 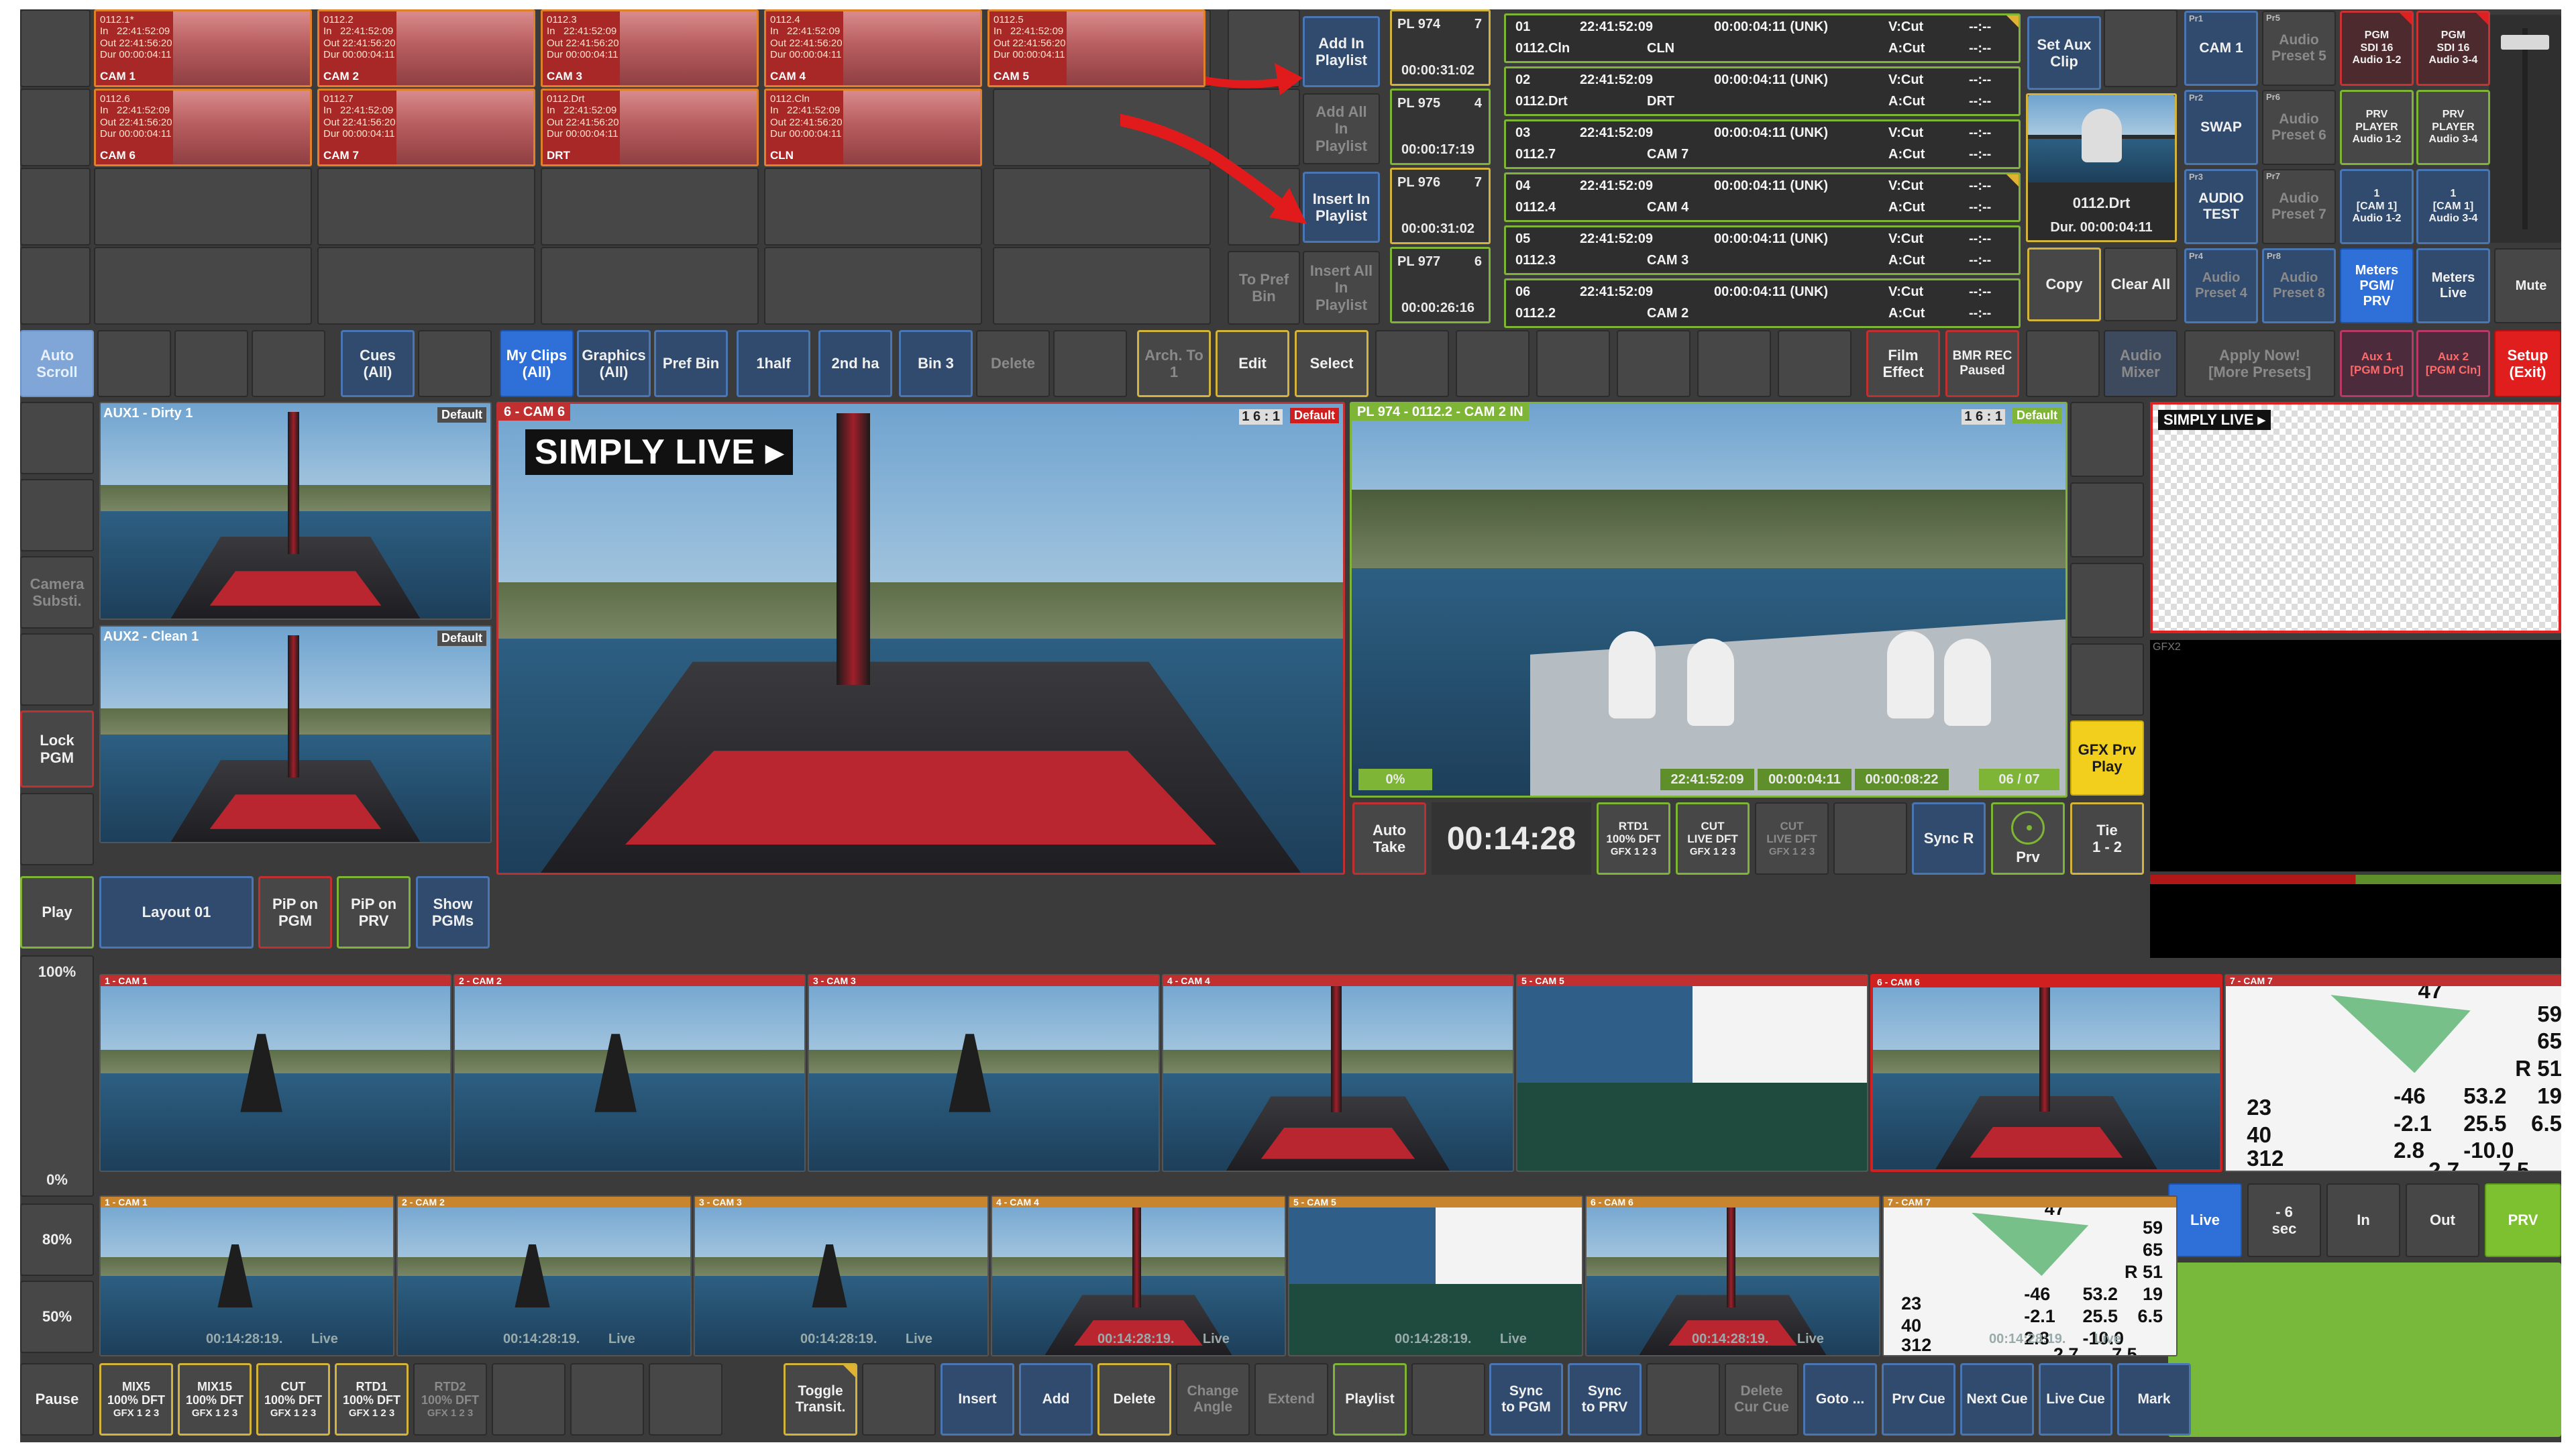 What do you see at coordinates (2525, 129) in the screenshot?
I see `audio-fader` at bounding box center [2525, 129].